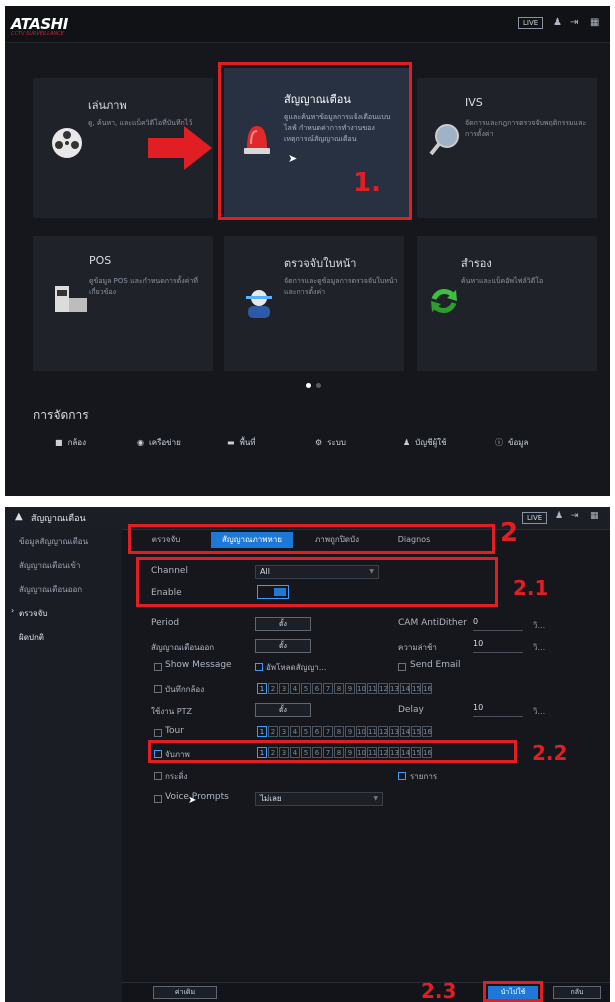 The height and width of the screenshot is (1002, 615). I want to click on camera-icon: ■, so click(59, 442).